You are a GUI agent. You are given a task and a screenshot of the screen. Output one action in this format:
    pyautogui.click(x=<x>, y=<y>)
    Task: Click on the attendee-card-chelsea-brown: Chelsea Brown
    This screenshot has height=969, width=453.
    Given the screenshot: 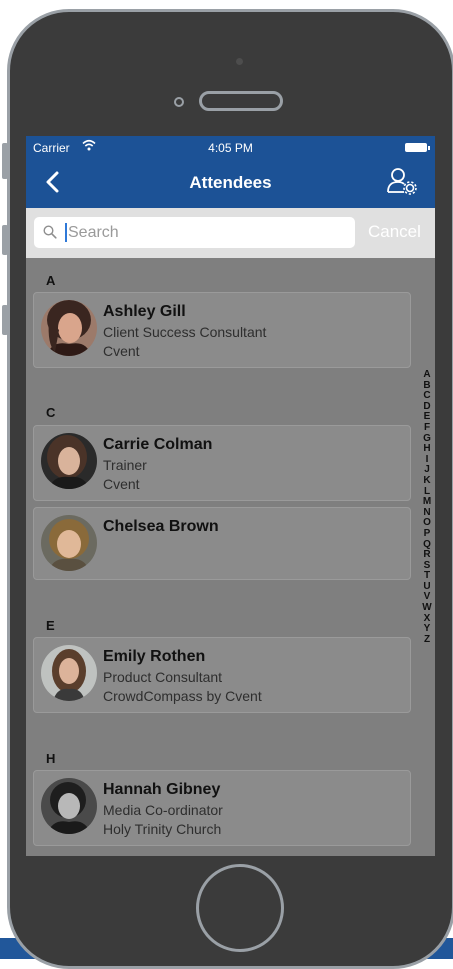 What is the action you would take?
    pyautogui.click(x=222, y=543)
    